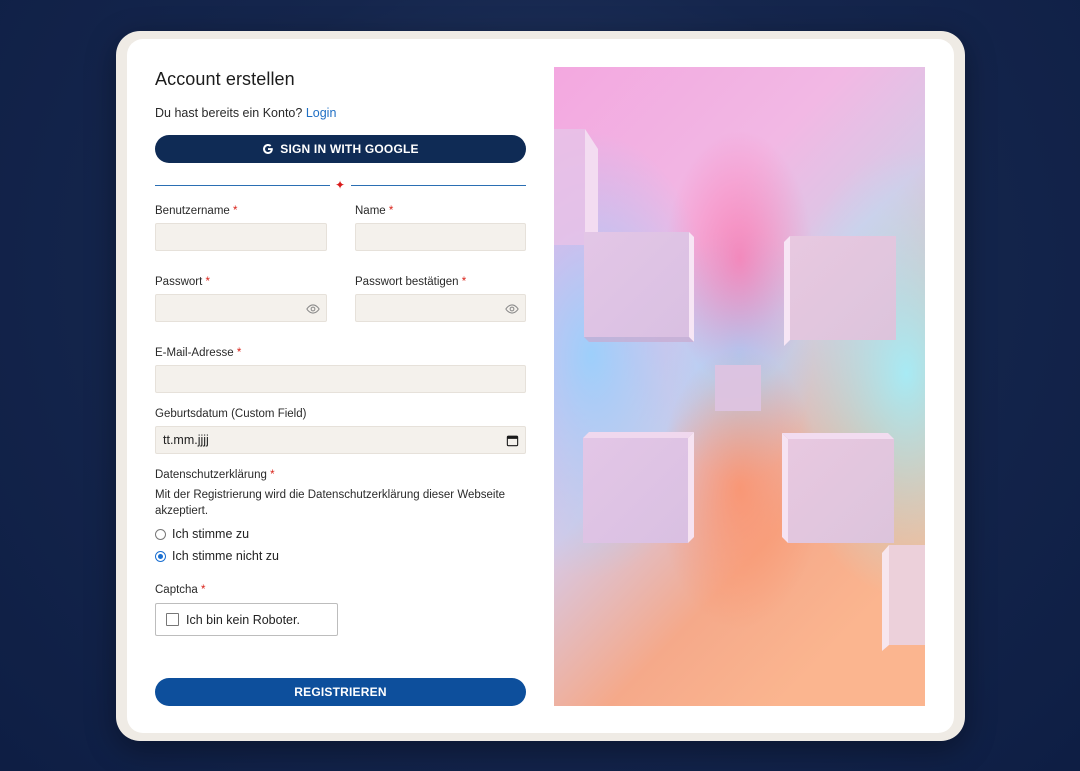 The height and width of the screenshot is (771, 1080). I want to click on birthdate-placeholder: tt.mm.jjjj, so click(186, 440).